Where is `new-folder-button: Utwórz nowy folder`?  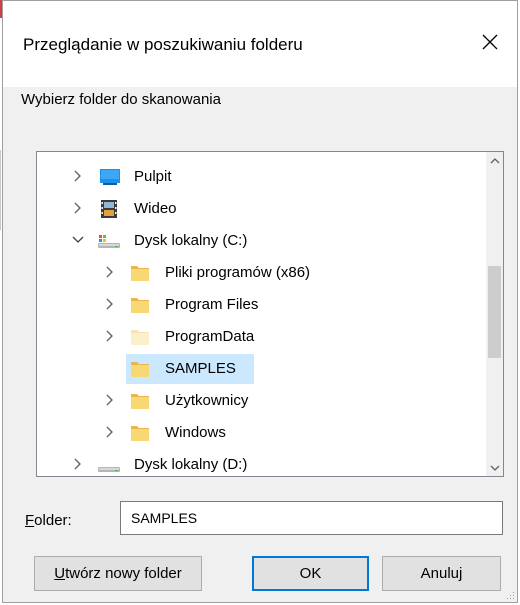
new-folder-button: Utwórz nowy folder is located at coordinates (118, 573).